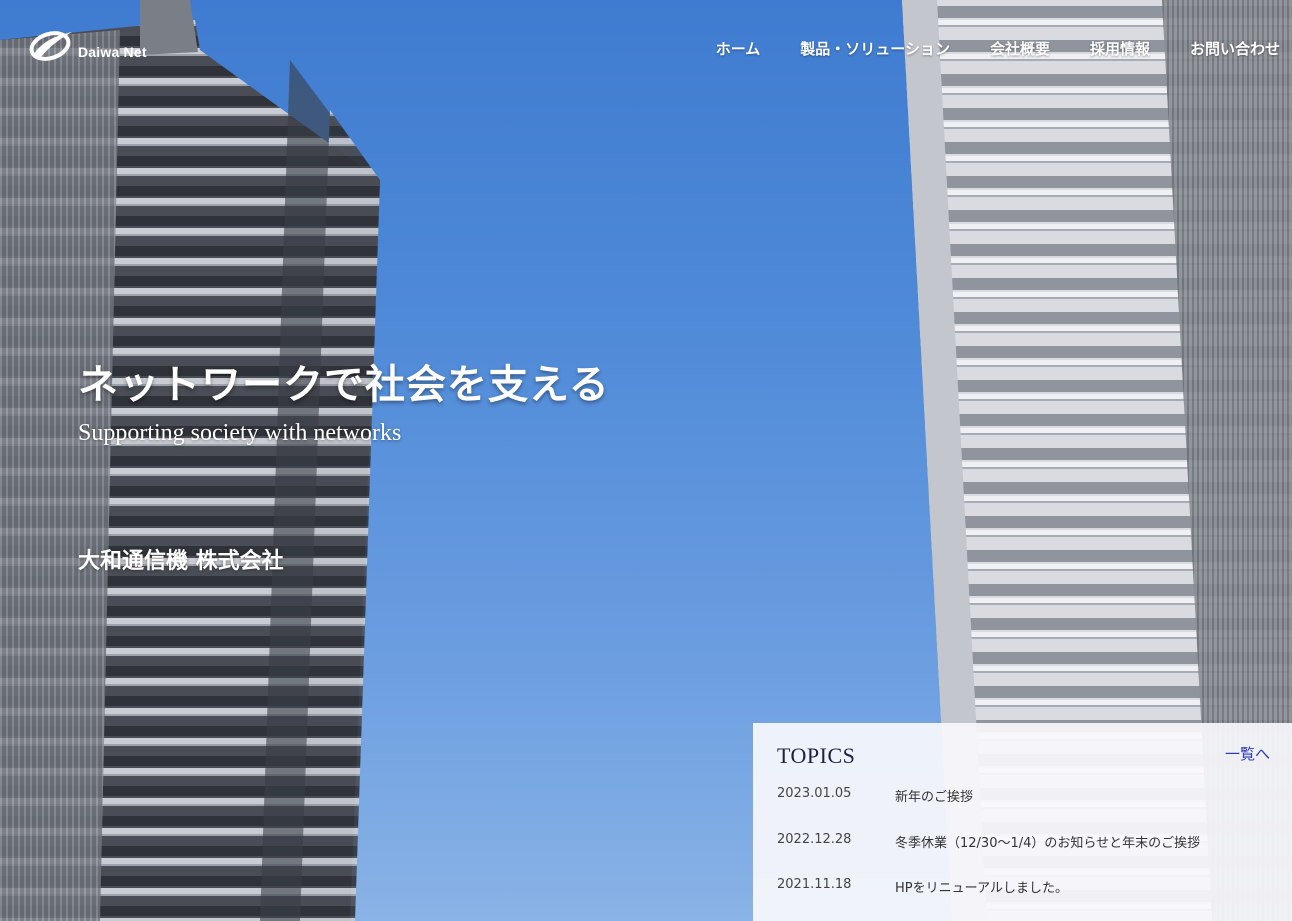 Image resolution: width=1292 pixels, height=921 pixels. I want to click on topic-item: 2022.12.28 冬季休業（12/30～1/4）のお知らせと年末のご挨拶, so click(988, 841).